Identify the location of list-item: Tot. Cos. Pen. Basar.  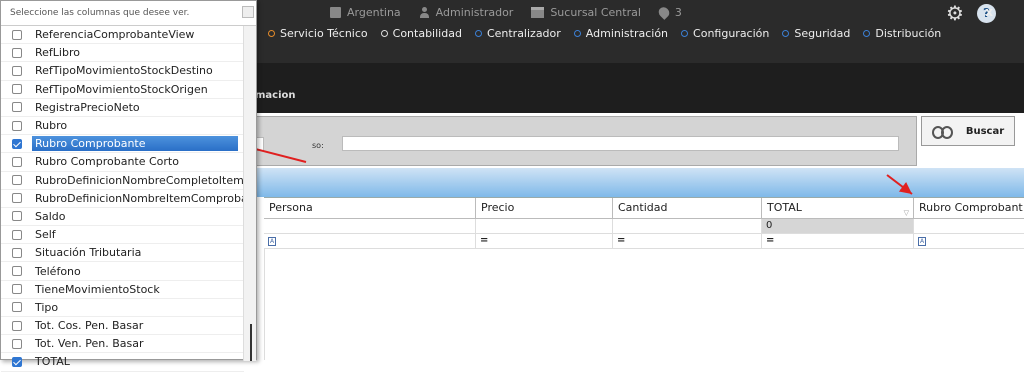
(122, 326).